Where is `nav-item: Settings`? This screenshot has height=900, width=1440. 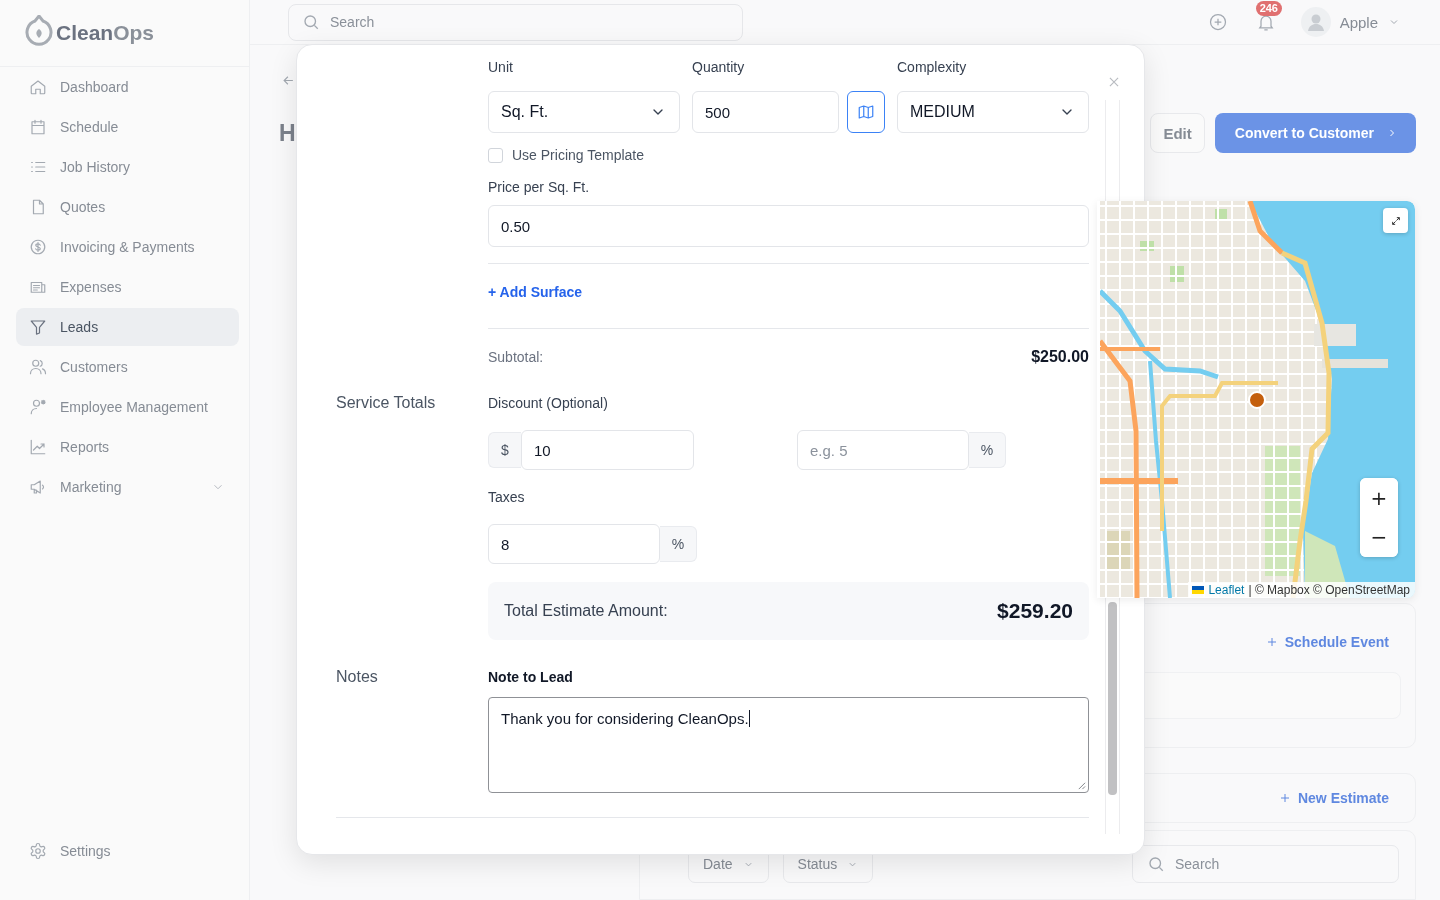 nav-item: Settings is located at coordinates (127, 851).